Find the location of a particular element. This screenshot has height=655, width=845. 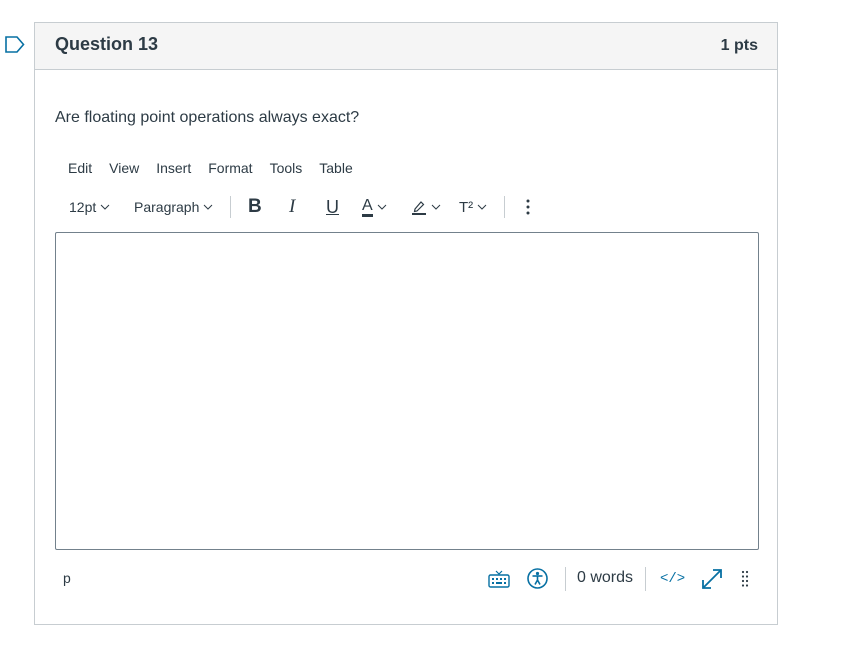

block-format-dropdown: Paragraph is located at coordinates (173, 207).